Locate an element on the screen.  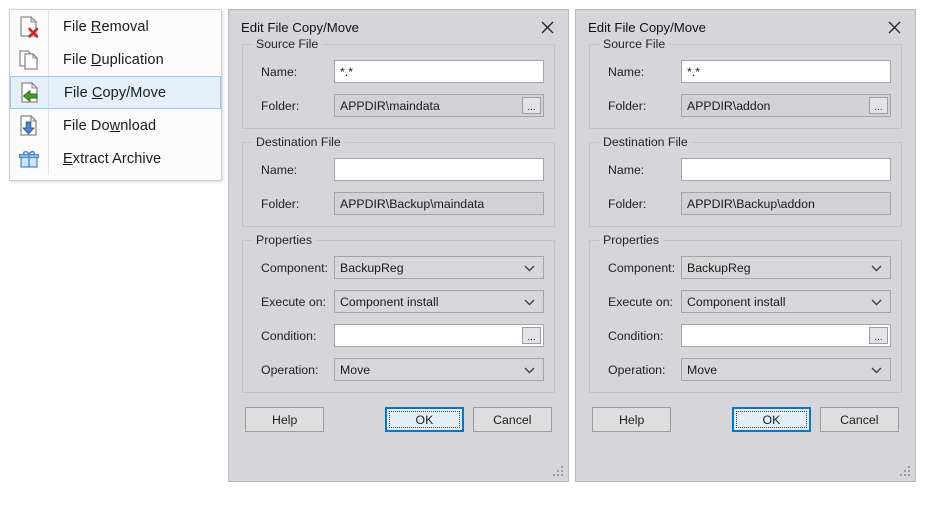
execute-on-select-value: Component install is located at coordinates (389, 301).